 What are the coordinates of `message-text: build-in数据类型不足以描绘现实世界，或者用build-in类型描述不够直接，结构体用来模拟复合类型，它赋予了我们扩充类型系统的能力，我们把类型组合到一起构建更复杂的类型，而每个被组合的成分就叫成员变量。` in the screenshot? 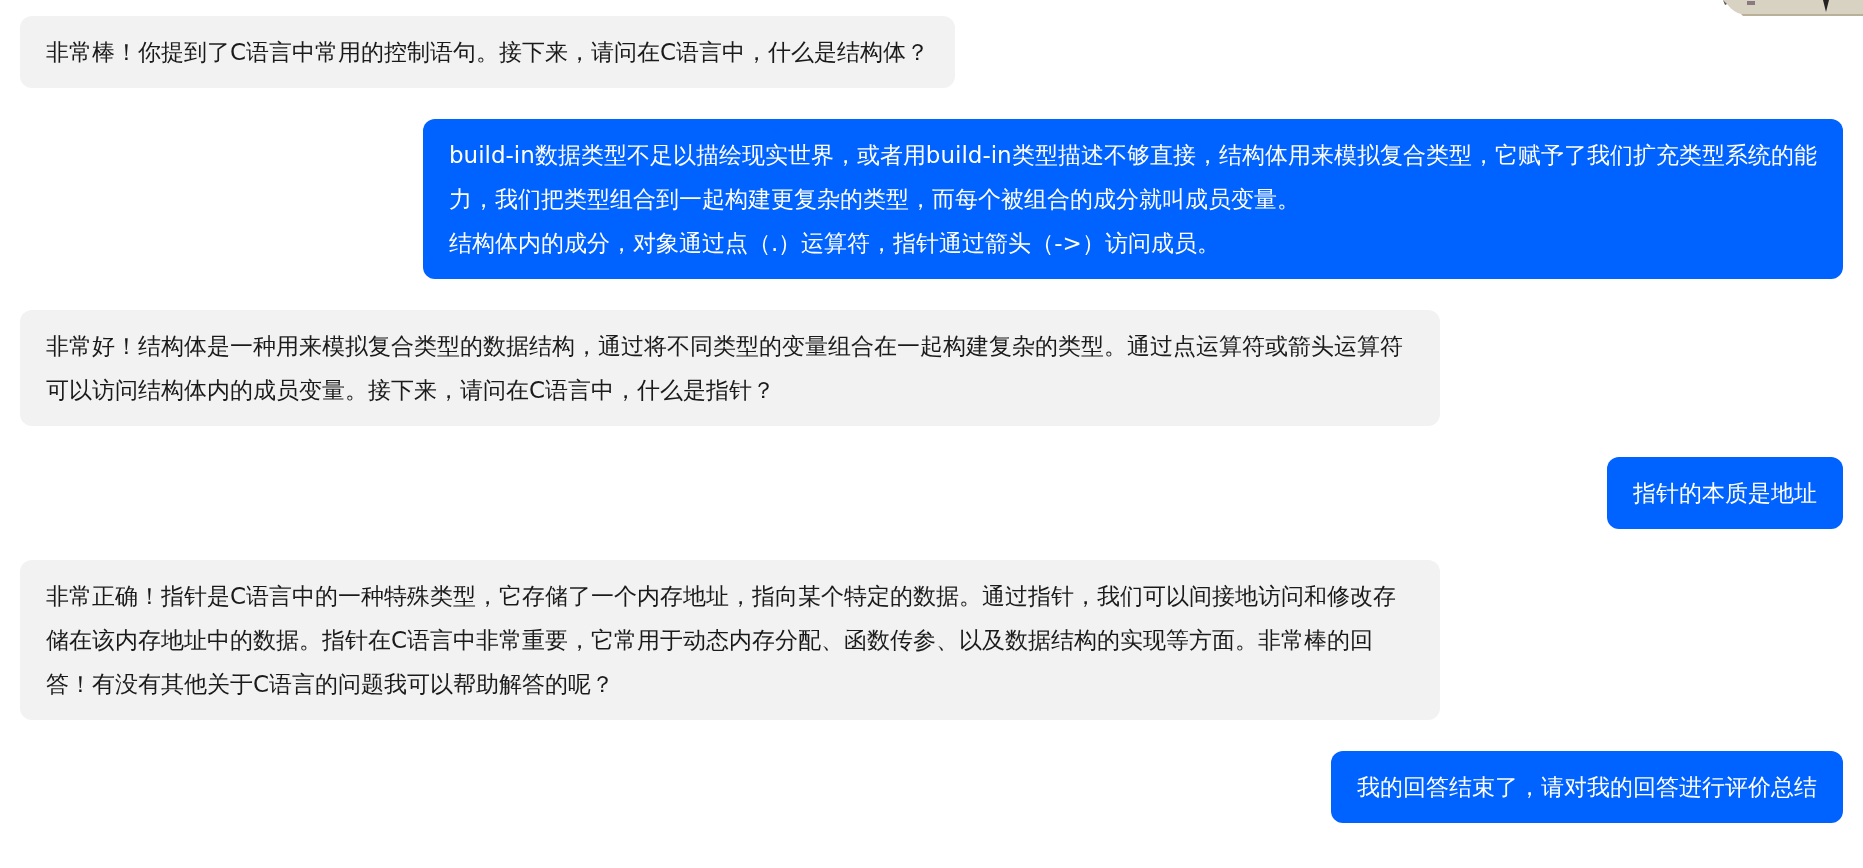 It's located at (1133, 177).